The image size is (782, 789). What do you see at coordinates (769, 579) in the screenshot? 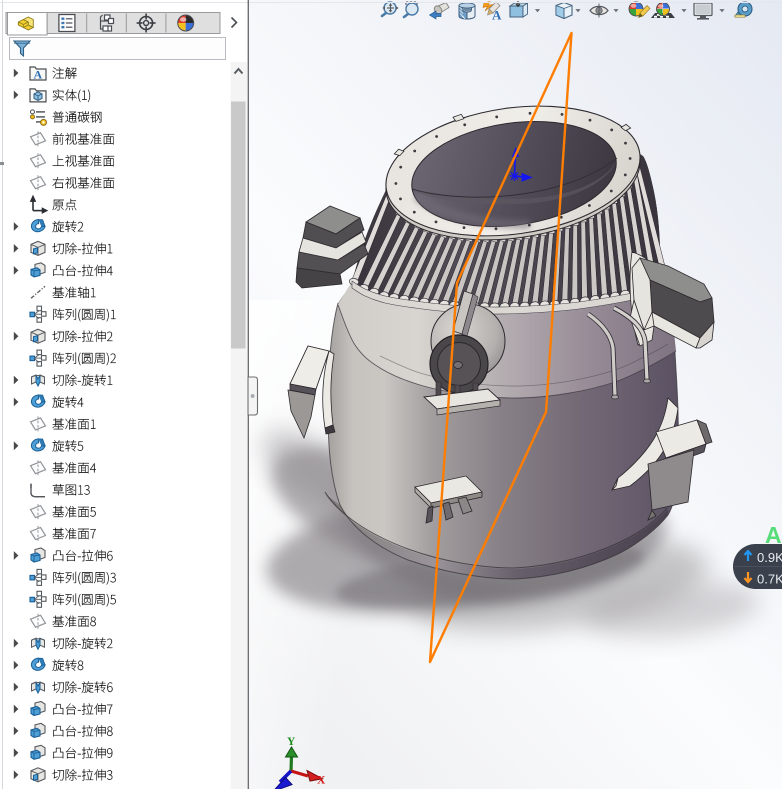
I see `svg-text: 0.7K` at bounding box center [769, 579].